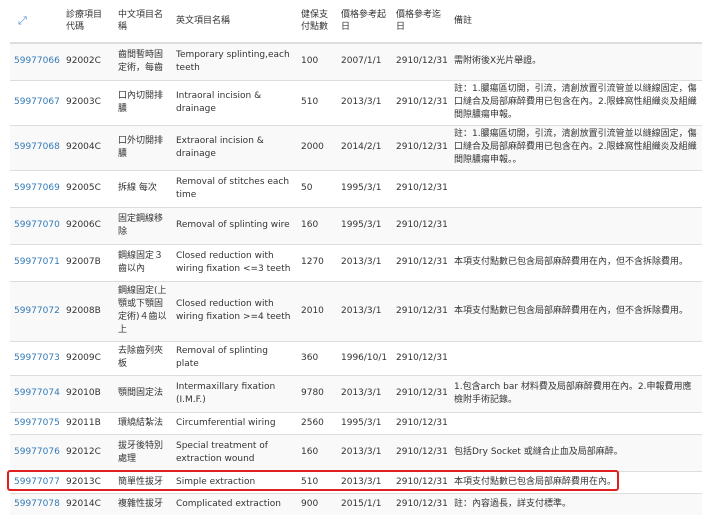 This screenshot has width=720, height=518. I want to click on cell-code: 92006C, so click(88, 225).